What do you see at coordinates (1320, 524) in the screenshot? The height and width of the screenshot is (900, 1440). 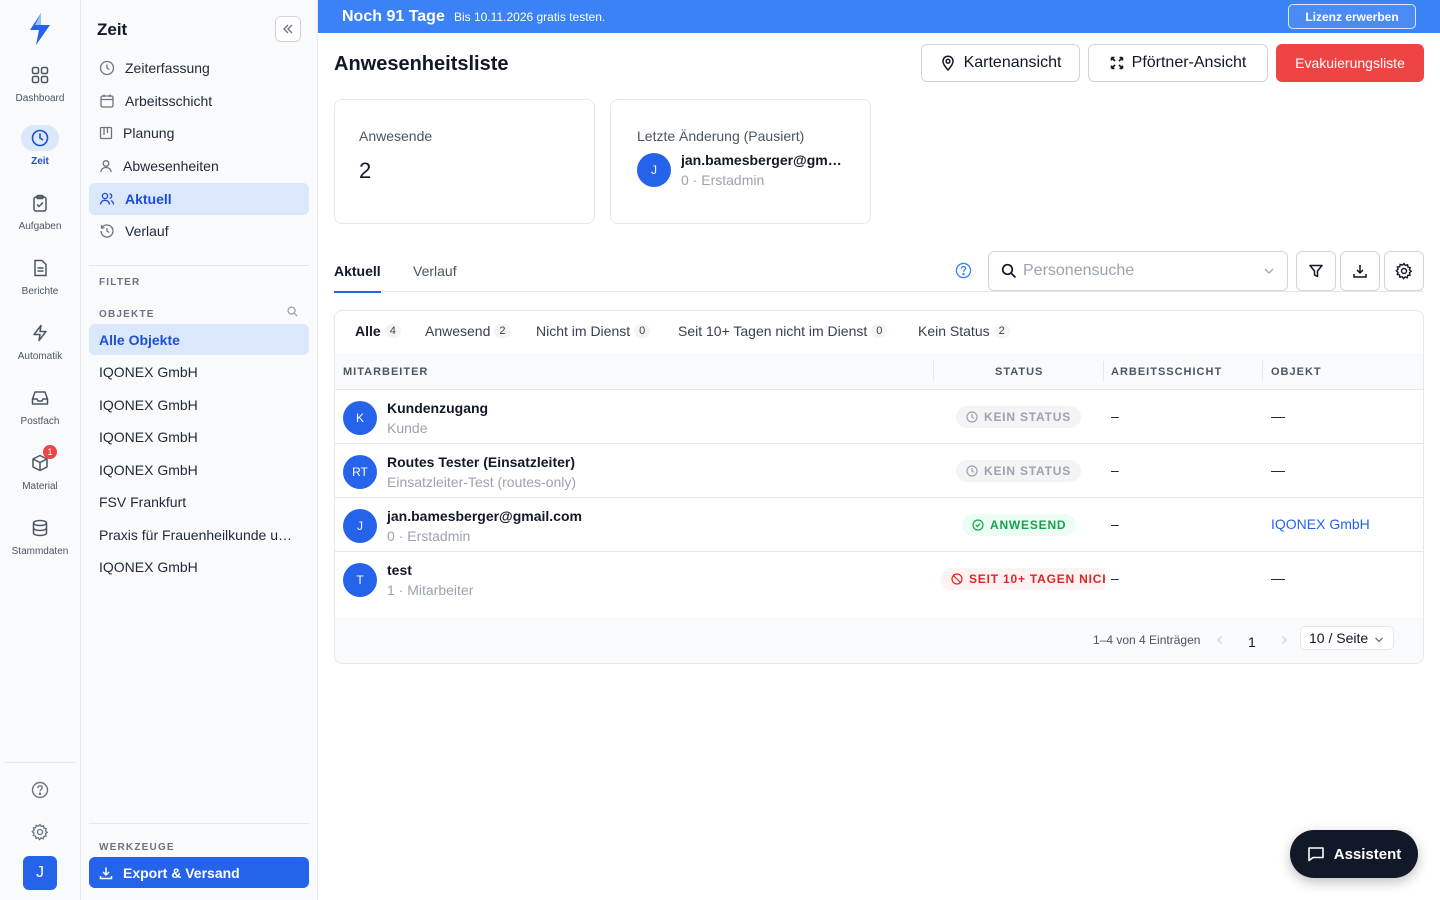 I see `object-link: IQONEX GmbH` at bounding box center [1320, 524].